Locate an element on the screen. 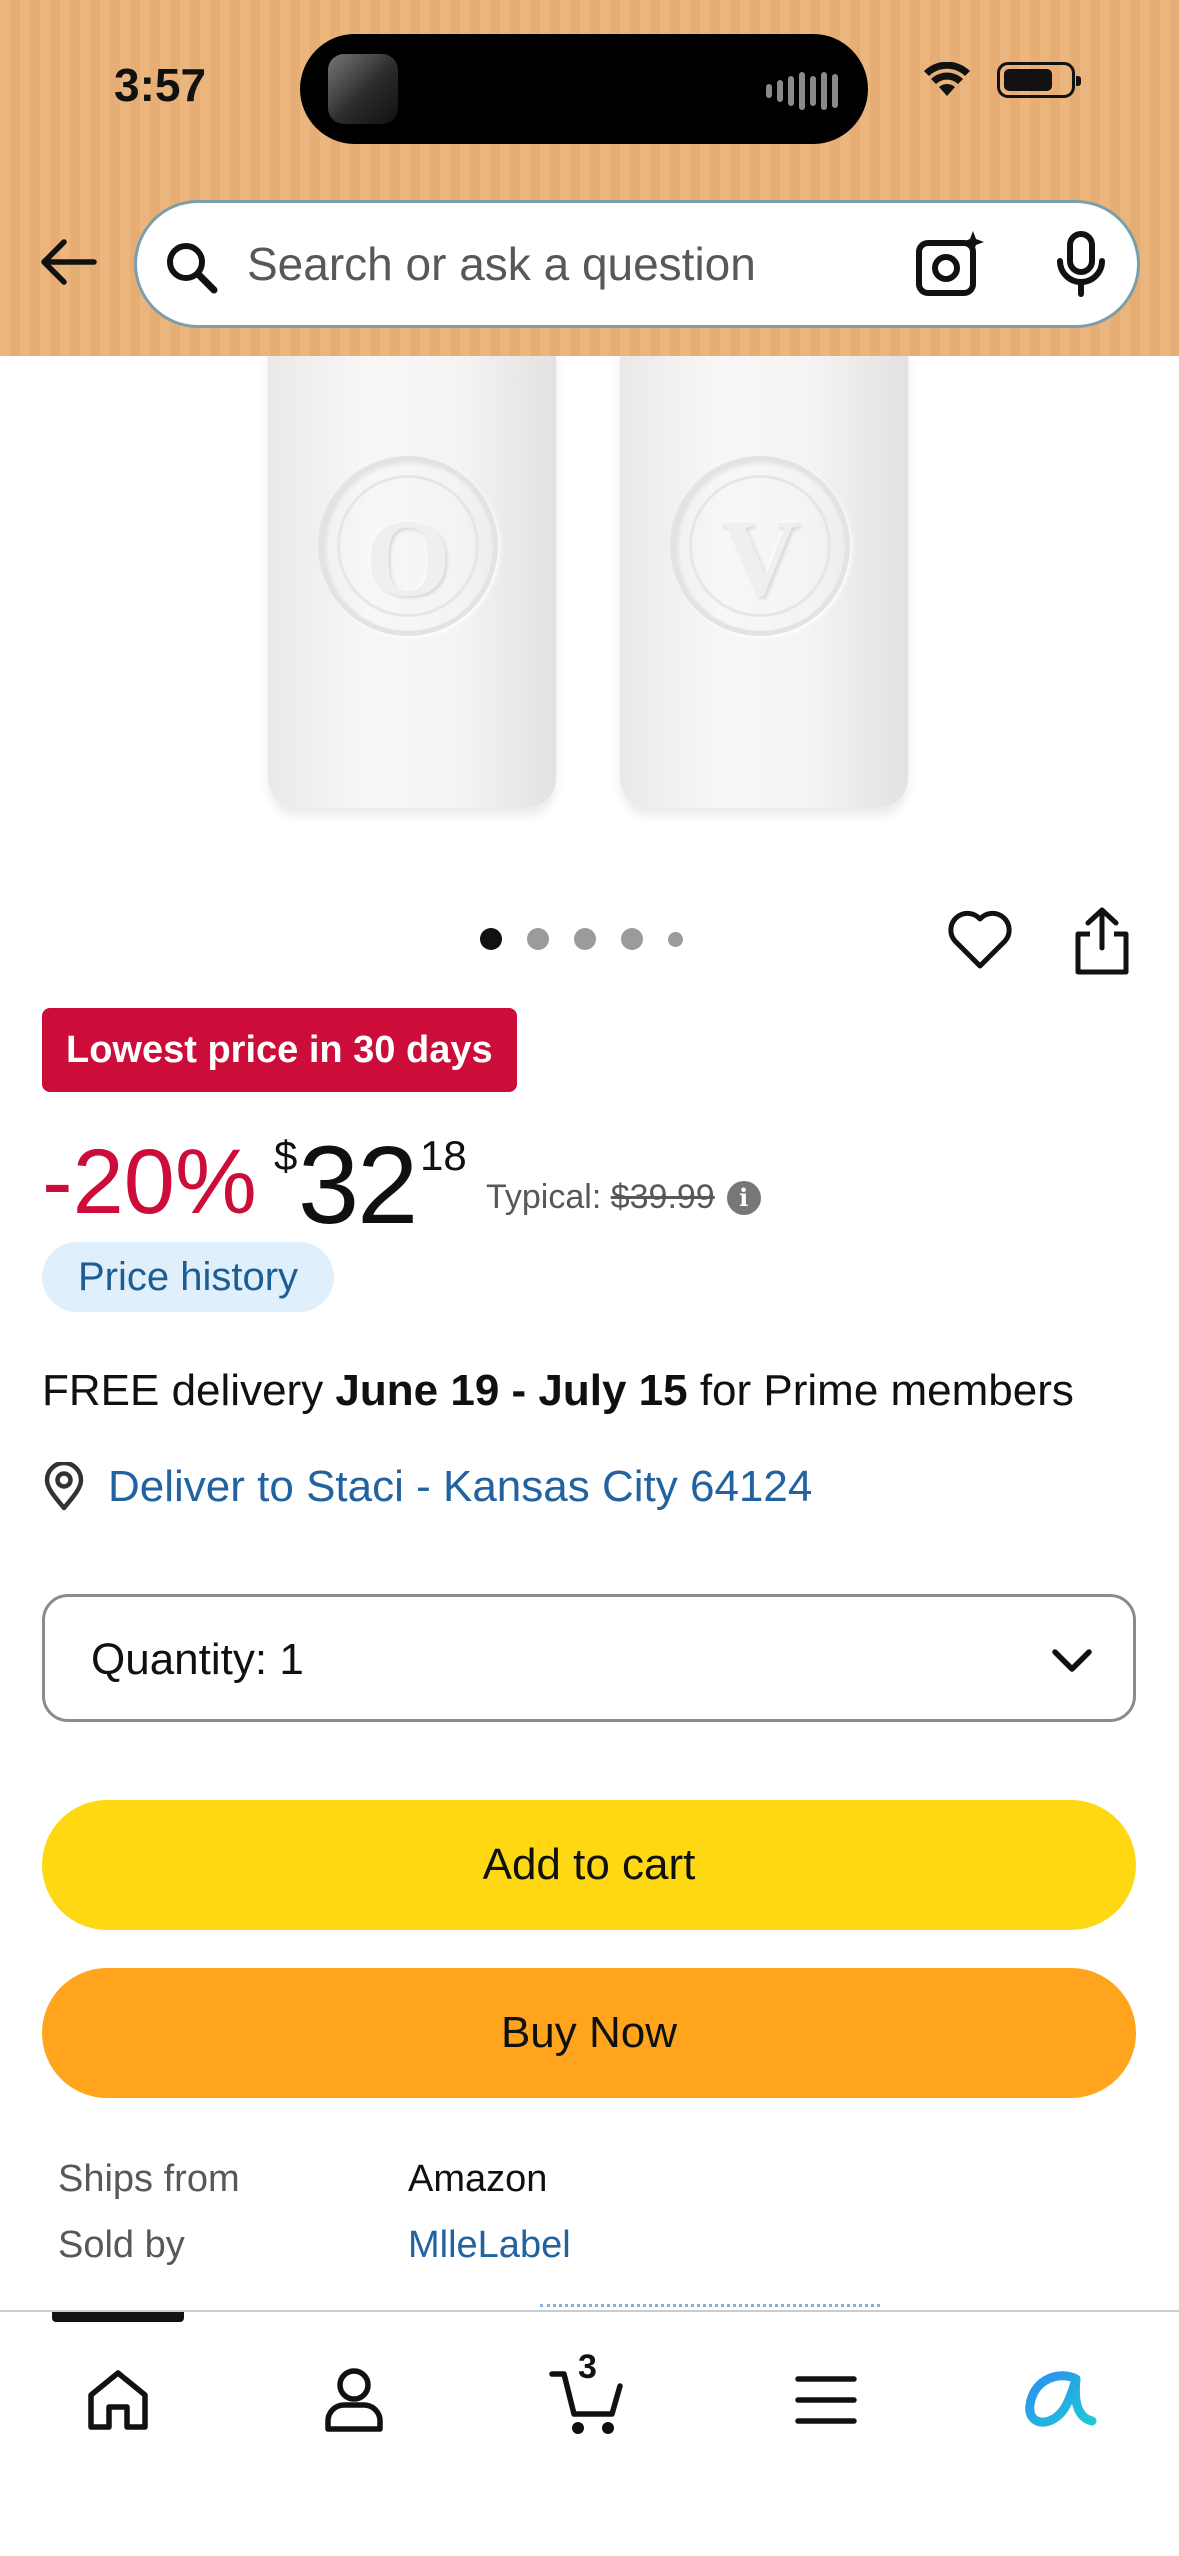  typical-price-value: $39.99 is located at coordinates (662, 1197).